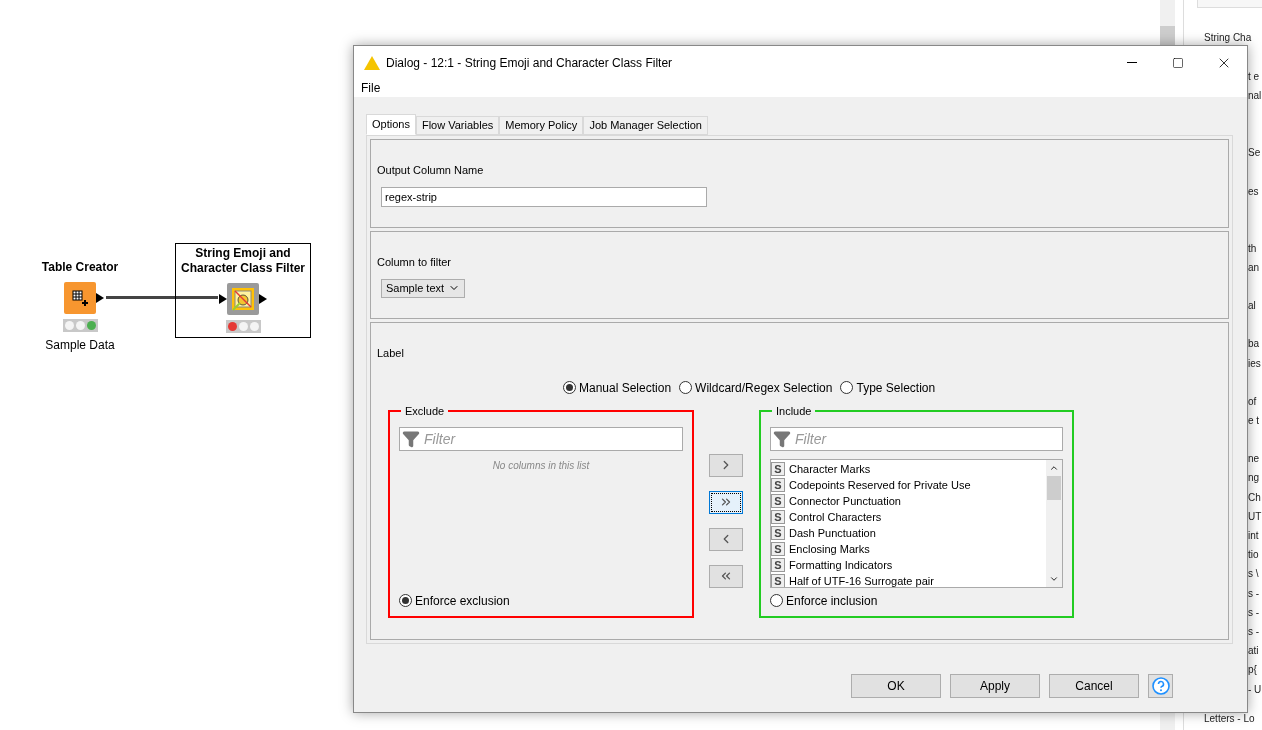  I want to click on description-text: ba, so click(1254, 344).